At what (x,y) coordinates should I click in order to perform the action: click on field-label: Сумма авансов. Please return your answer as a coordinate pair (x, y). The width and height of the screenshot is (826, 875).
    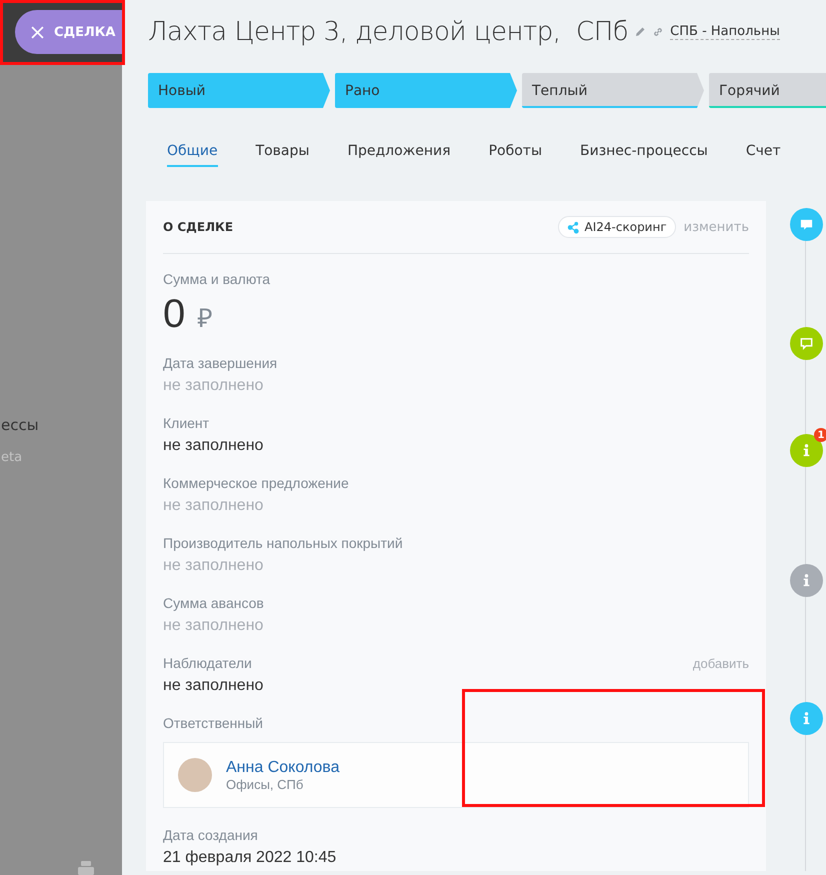
    Looking at the image, I should click on (213, 603).